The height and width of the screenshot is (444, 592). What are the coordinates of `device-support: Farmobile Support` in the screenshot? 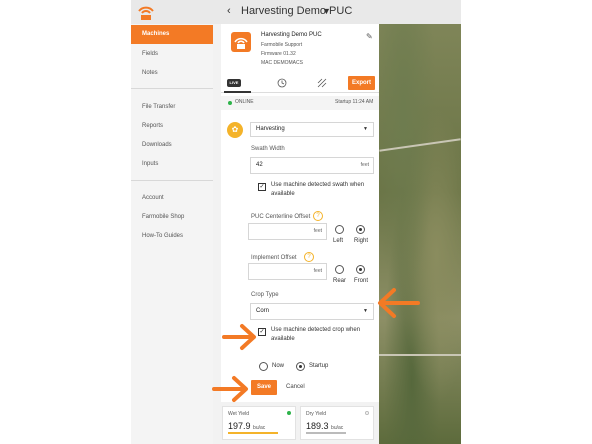 It's located at (282, 45).